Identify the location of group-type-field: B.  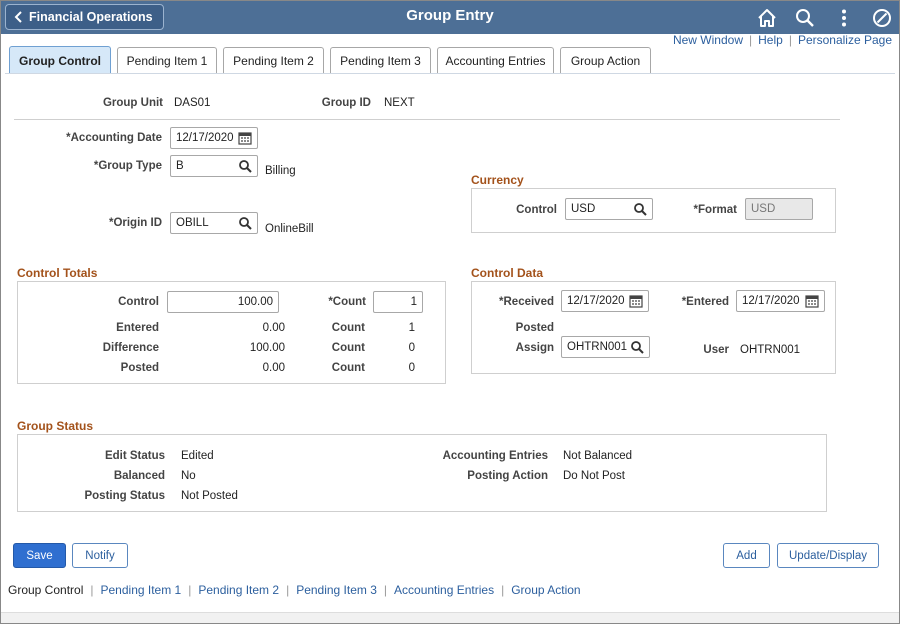
(214, 166).